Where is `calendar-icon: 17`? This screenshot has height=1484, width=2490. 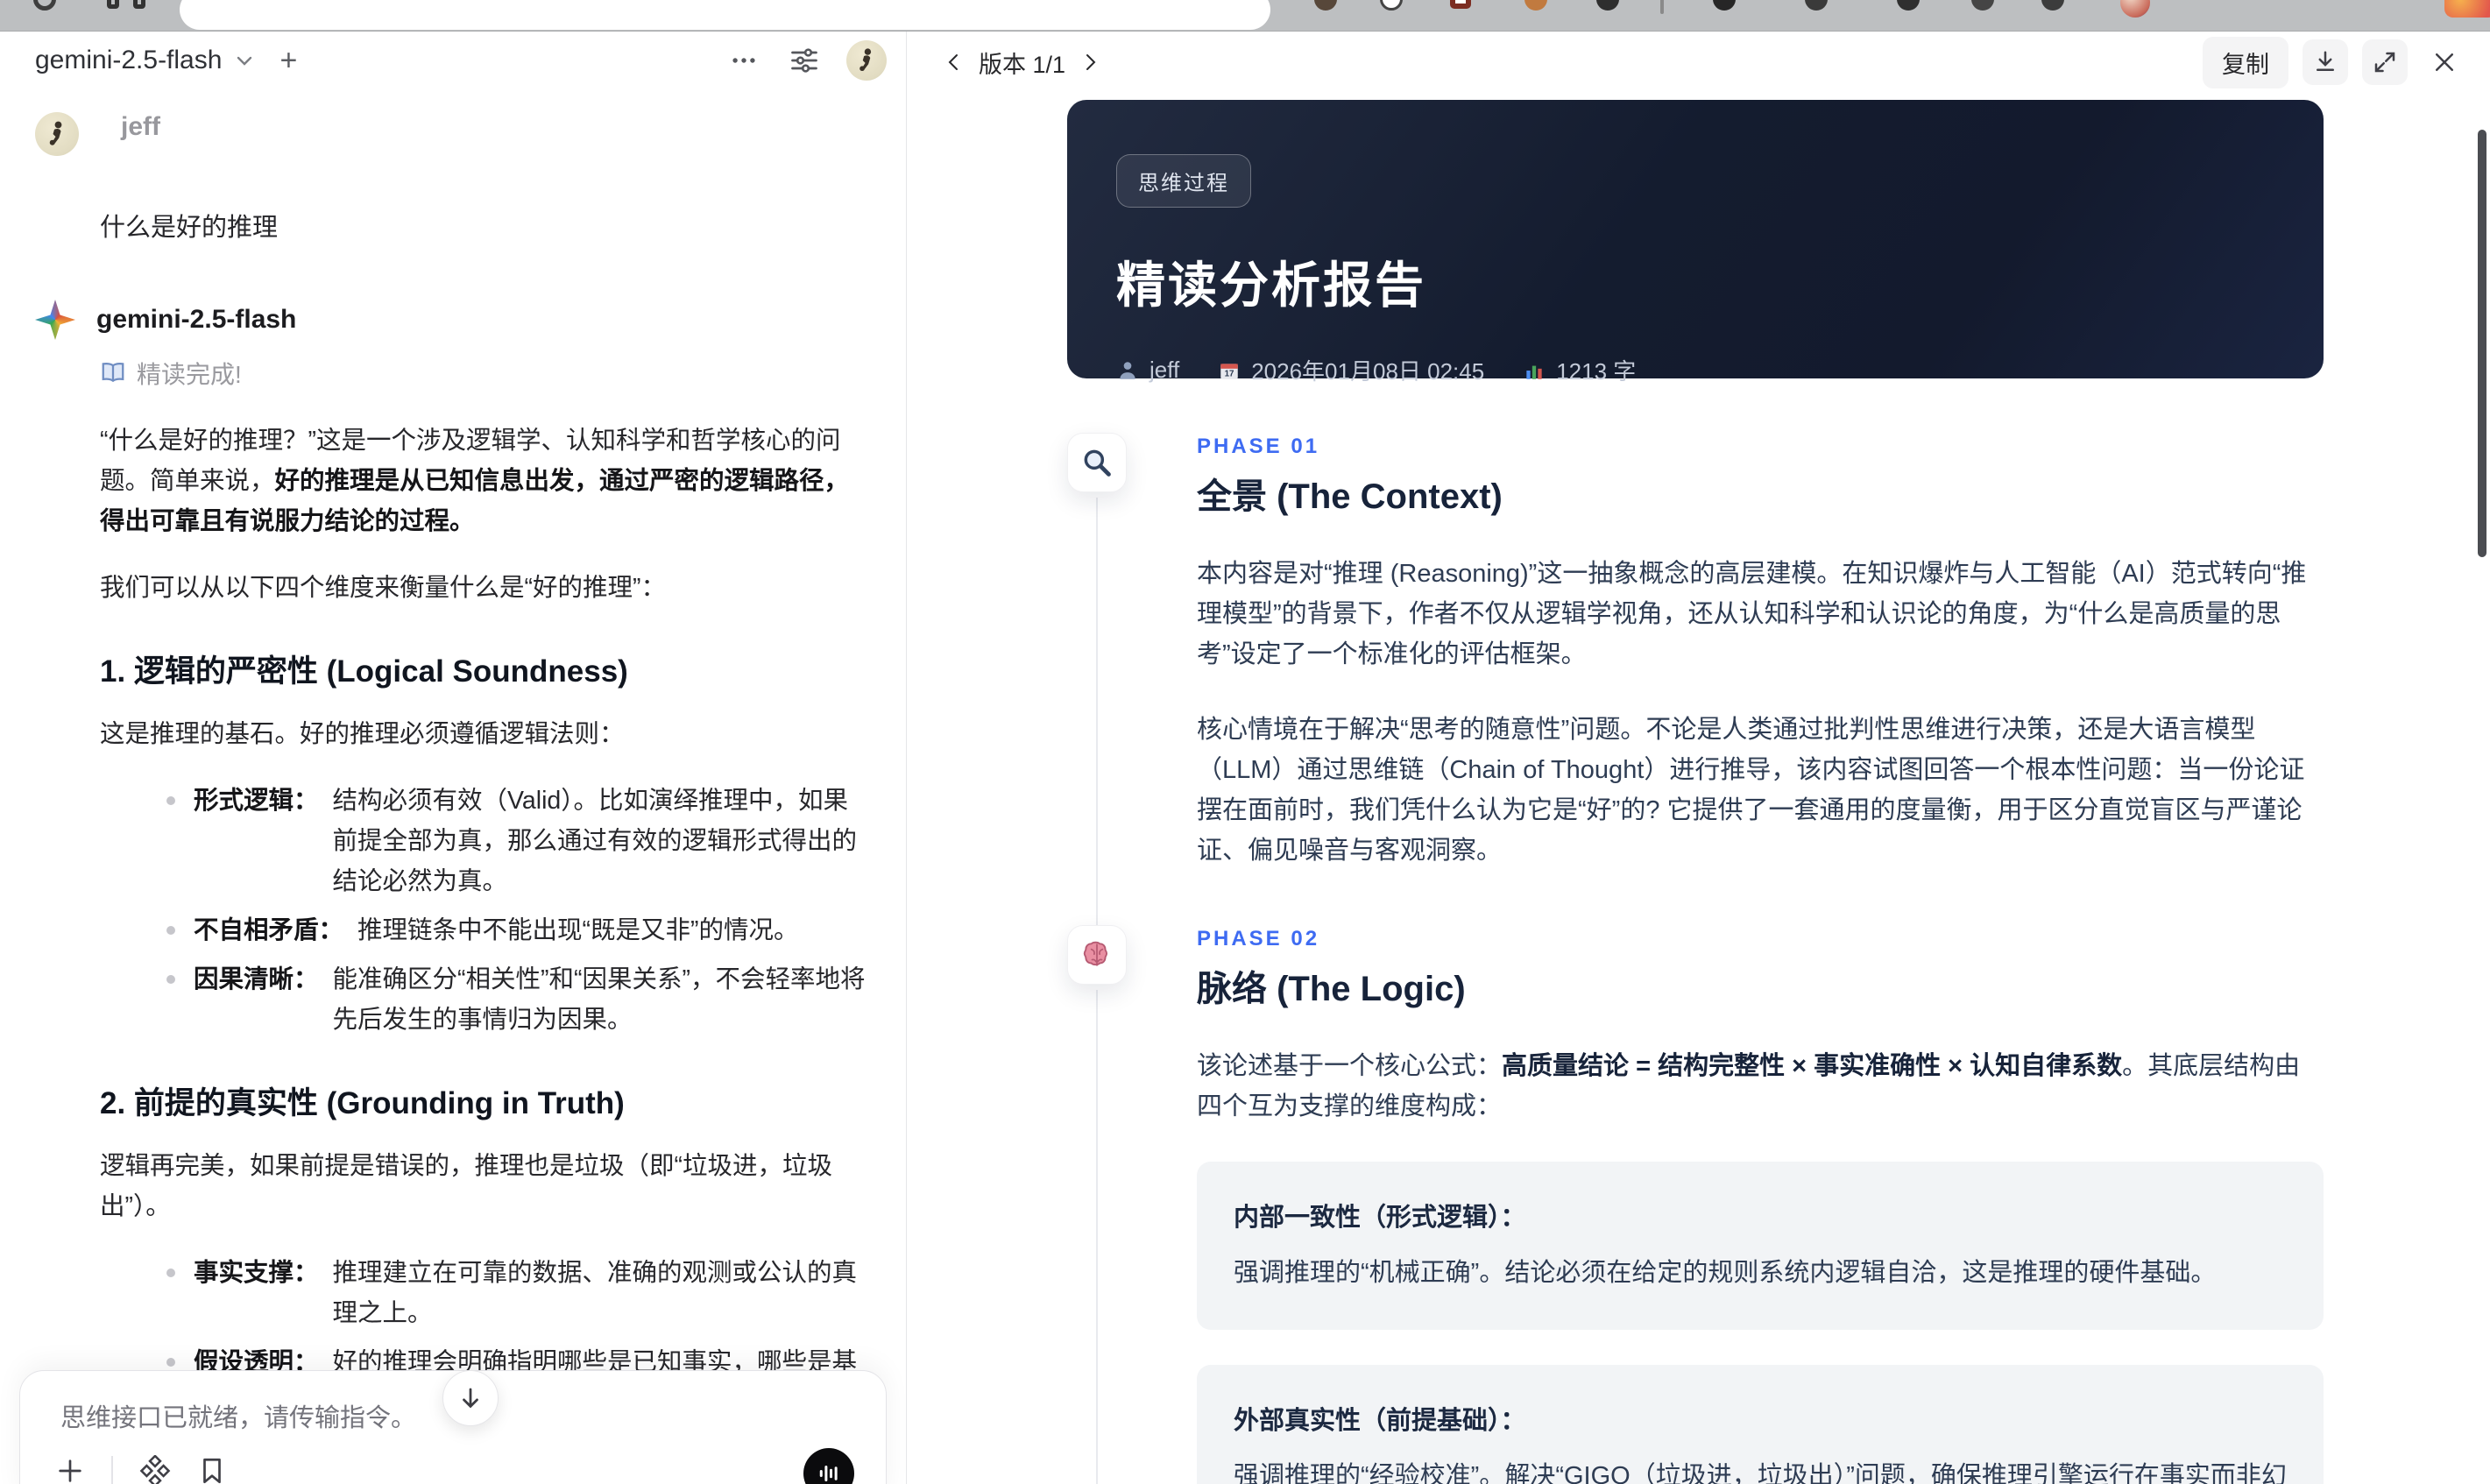
calendar-icon: 17 is located at coordinates (1229, 371).